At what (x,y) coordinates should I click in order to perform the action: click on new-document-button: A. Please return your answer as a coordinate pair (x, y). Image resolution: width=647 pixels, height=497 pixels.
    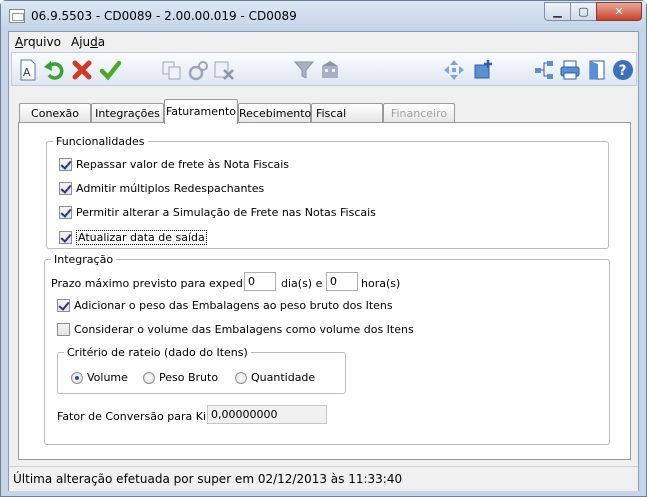
    Looking at the image, I should click on (28, 70).